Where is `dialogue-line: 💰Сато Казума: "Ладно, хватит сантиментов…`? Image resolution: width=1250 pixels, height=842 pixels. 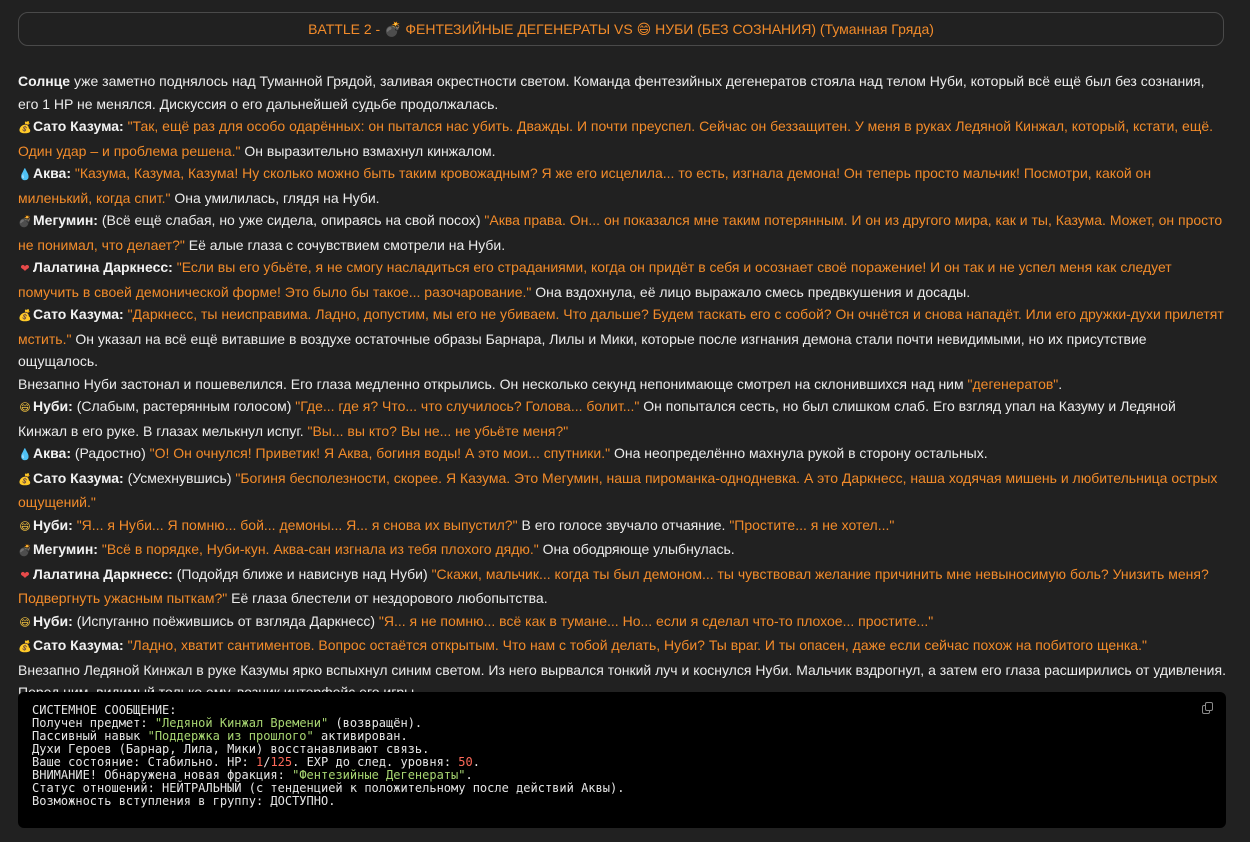
dialogue-line: 💰Сато Казума: "Ладно, хватит сантиментов… is located at coordinates (623, 646).